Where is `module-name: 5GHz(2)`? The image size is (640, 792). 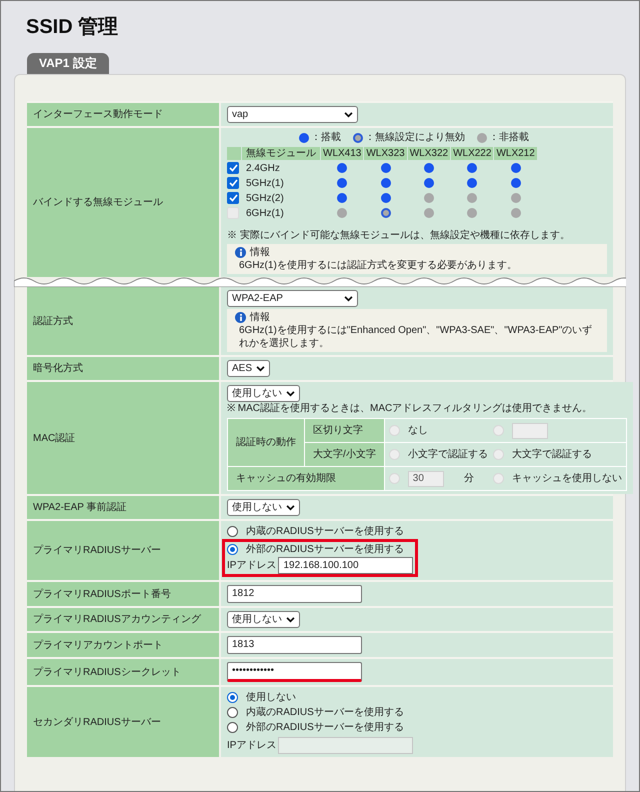
module-name: 5GHz(2) is located at coordinates (265, 198).